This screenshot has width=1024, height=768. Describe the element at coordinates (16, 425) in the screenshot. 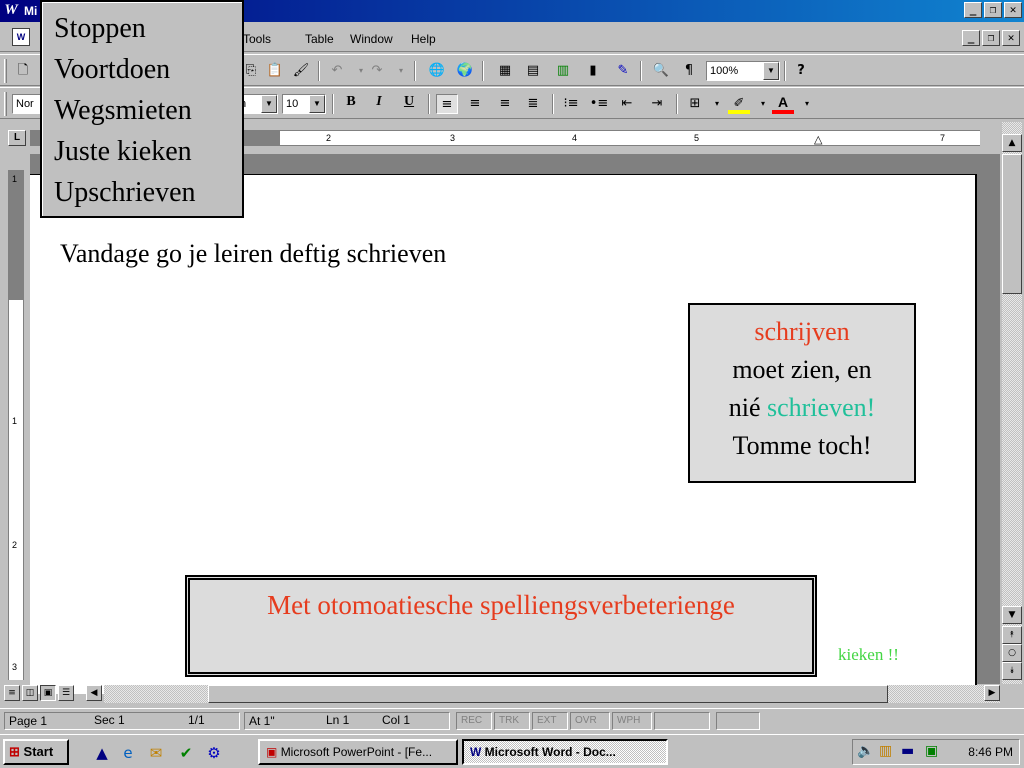

I see `vertical-ruler: 1 1 2 3` at that location.